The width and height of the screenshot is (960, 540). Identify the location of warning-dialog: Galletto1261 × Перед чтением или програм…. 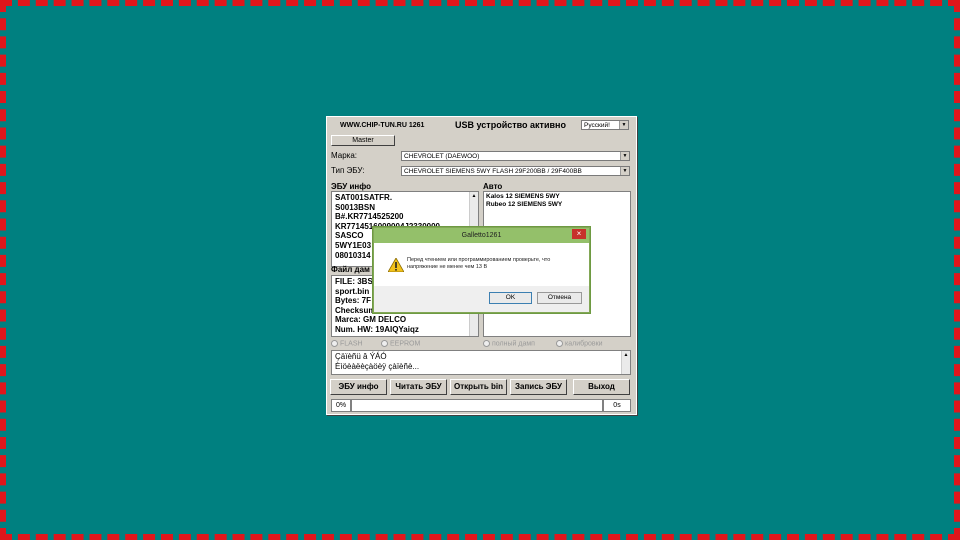
(481, 270).